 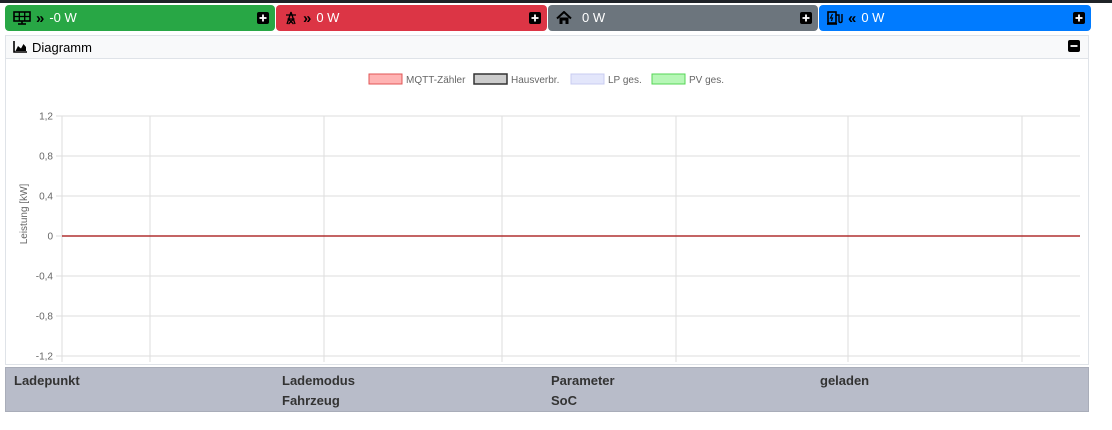 What do you see at coordinates (328, 17) in the screenshot?
I see `grid-power-value: 0 W` at bounding box center [328, 17].